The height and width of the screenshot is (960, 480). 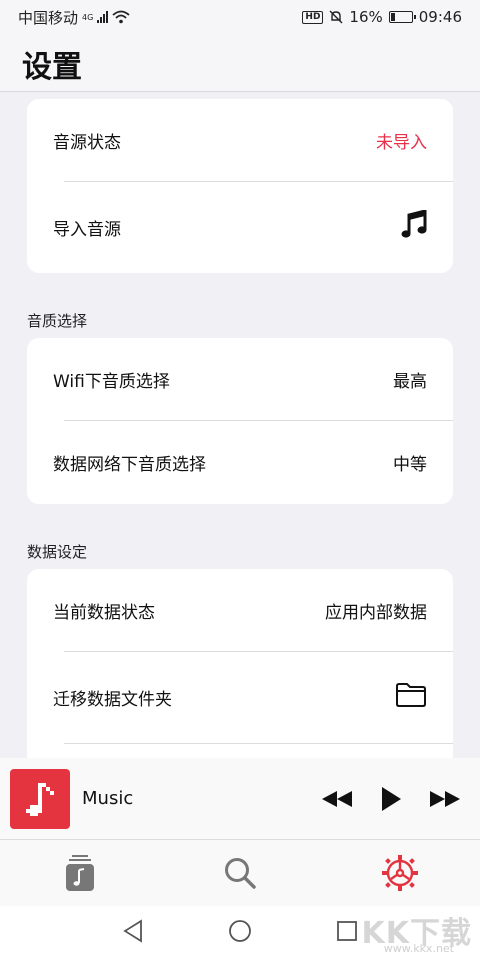 What do you see at coordinates (103, 17) in the screenshot?
I see `signal-icon` at bounding box center [103, 17].